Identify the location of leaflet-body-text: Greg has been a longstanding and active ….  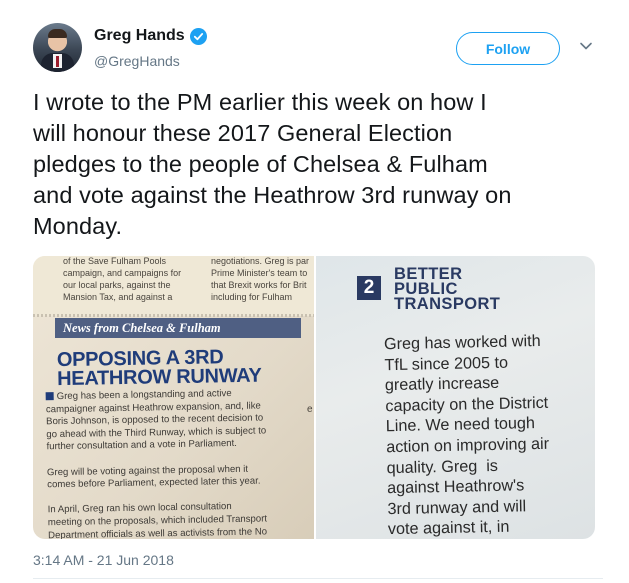
(157, 463).